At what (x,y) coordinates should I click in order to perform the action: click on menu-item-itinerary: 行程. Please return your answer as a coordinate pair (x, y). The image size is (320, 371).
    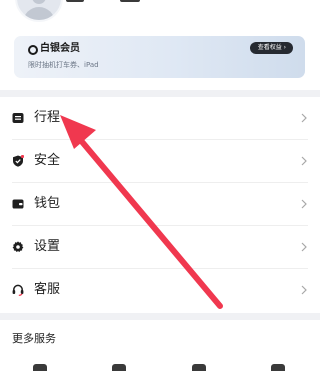
    Looking at the image, I should click on (160, 118).